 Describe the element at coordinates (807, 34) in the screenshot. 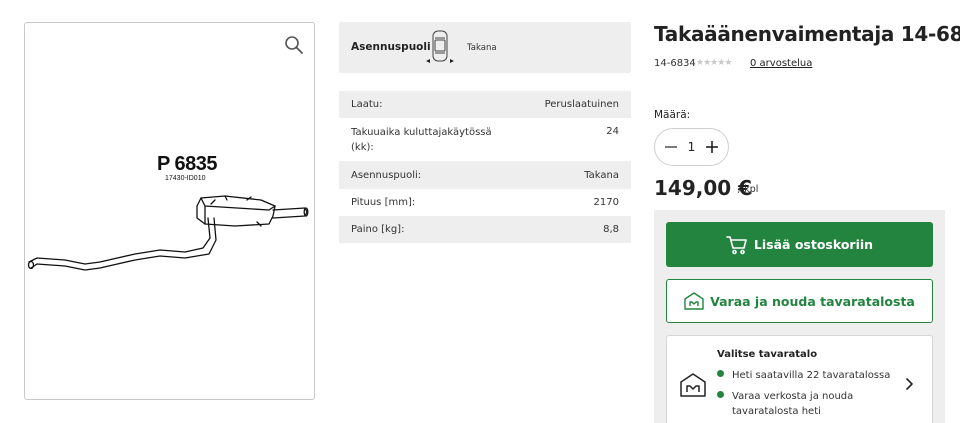

I see `product-title: Takaäänenvaimentaja 14-6834` at that location.